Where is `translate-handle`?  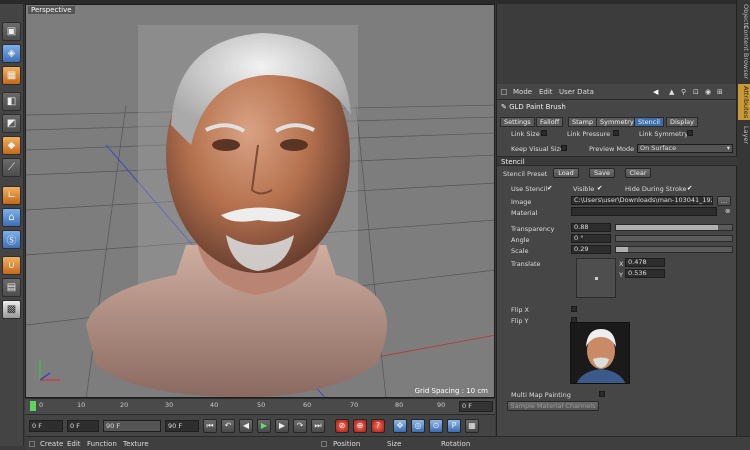 translate-handle is located at coordinates (596, 278).